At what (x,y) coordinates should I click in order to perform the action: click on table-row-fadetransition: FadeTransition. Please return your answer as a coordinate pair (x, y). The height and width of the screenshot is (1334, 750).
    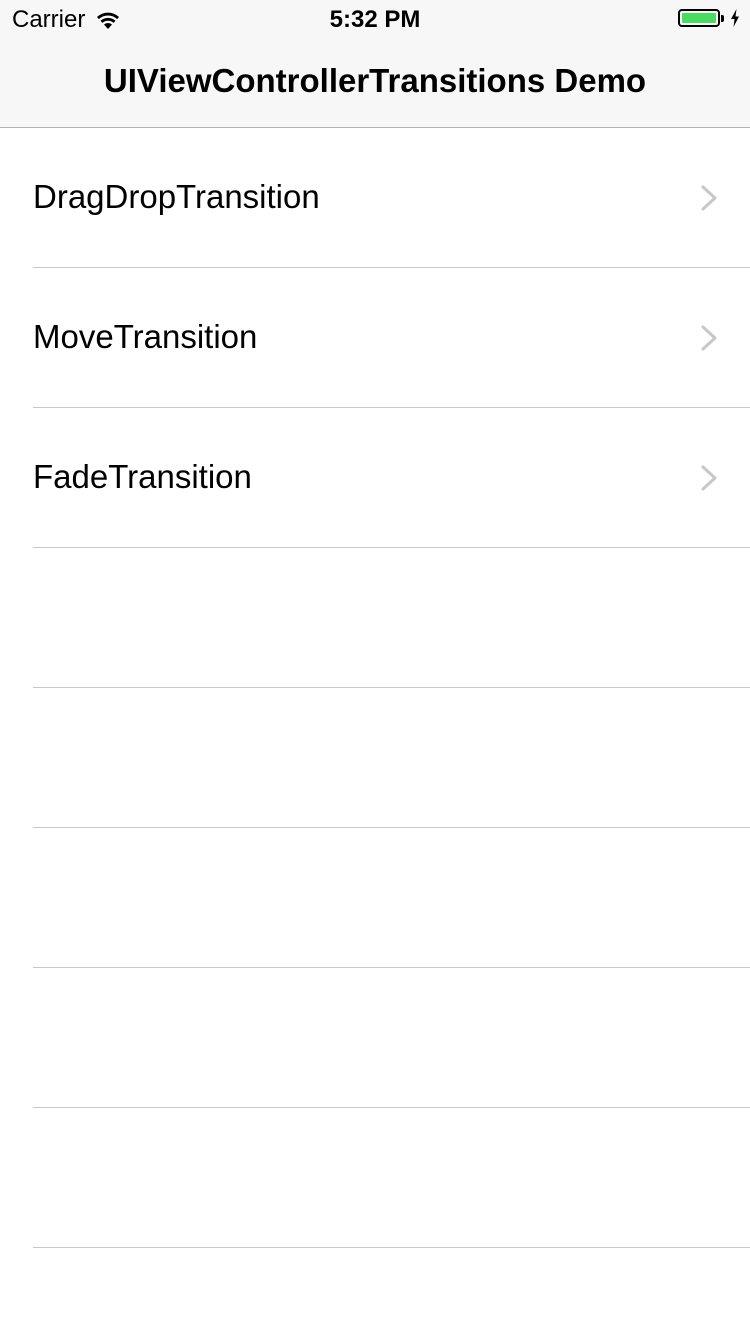
    Looking at the image, I should click on (375, 478).